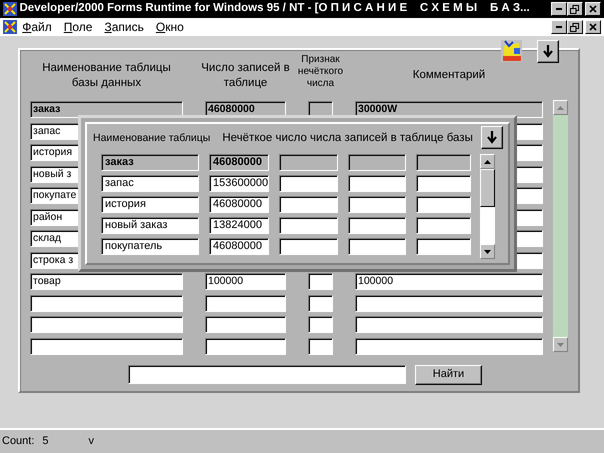 This screenshot has width=604, height=453. Describe the element at coordinates (150, 183) in the screenshot. I see `input-field: запас` at that location.